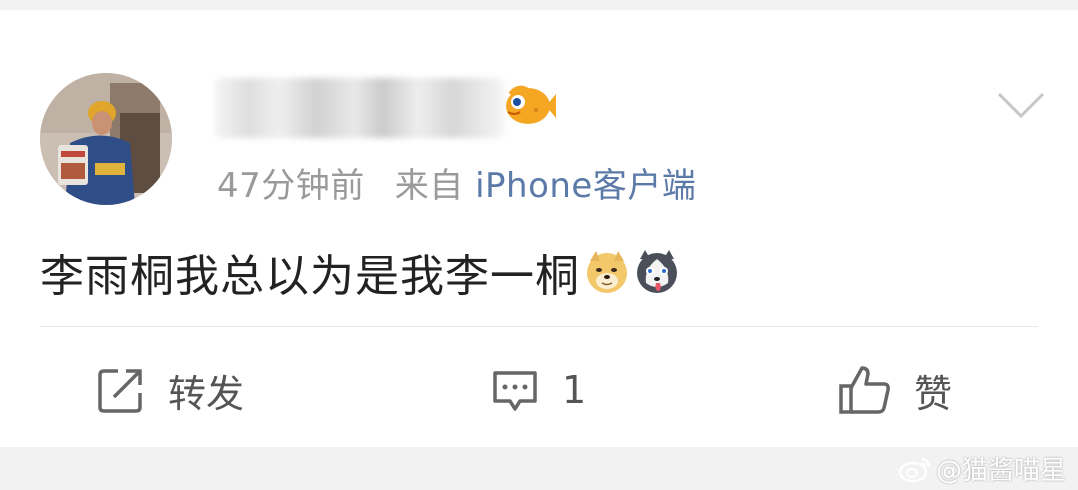 The image size is (1078, 490). What do you see at coordinates (429, 186) in the screenshot?
I see `post-from-label: 来自` at bounding box center [429, 186].